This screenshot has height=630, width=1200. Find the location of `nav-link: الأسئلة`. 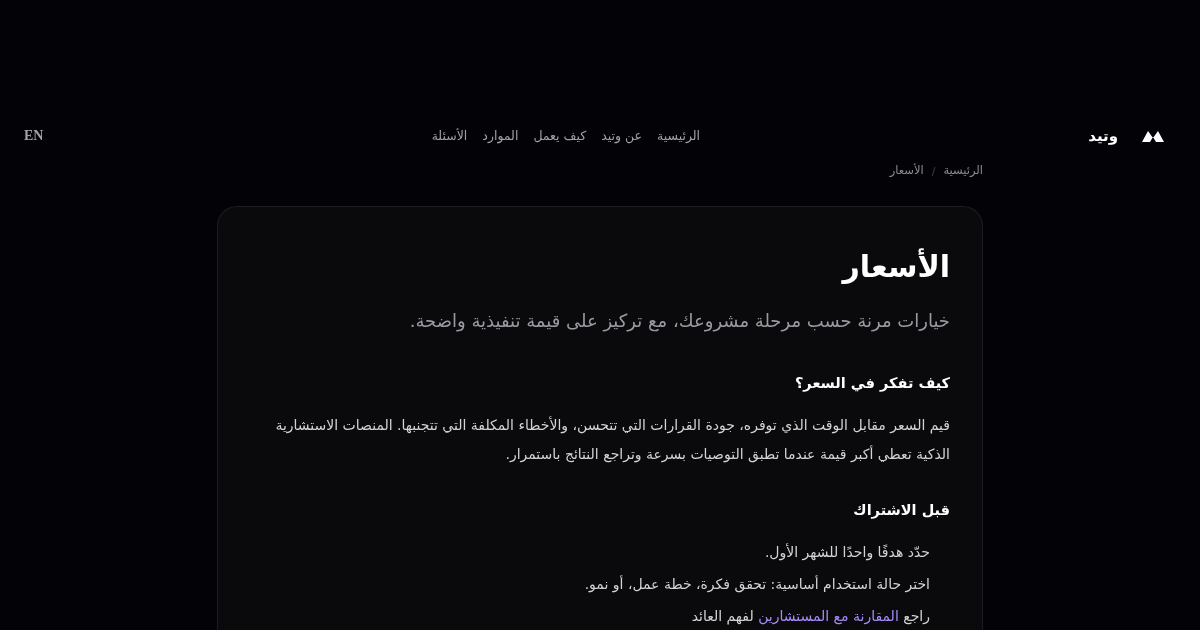

nav-link: الأسئلة is located at coordinates (449, 136).